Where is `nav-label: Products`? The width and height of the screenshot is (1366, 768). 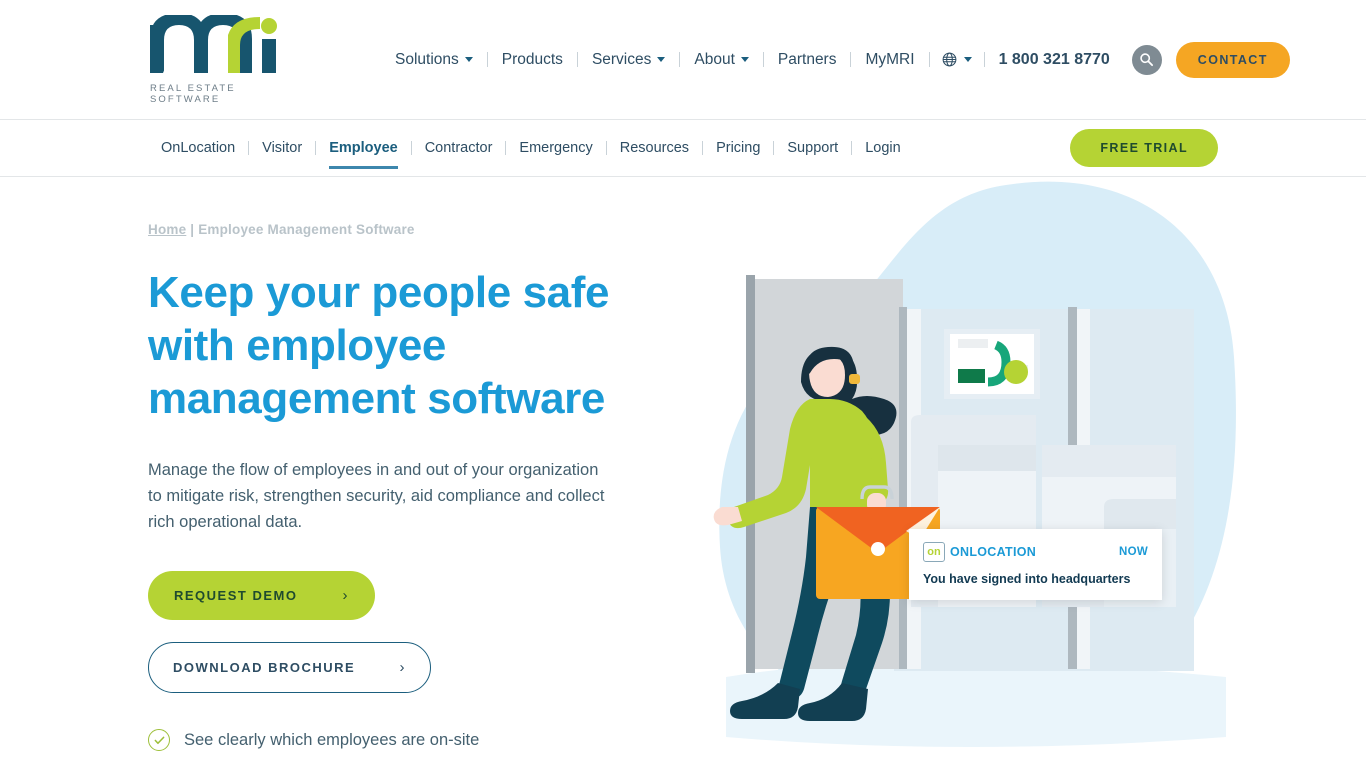 nav-label: Products is located at coordinates (532, 59).